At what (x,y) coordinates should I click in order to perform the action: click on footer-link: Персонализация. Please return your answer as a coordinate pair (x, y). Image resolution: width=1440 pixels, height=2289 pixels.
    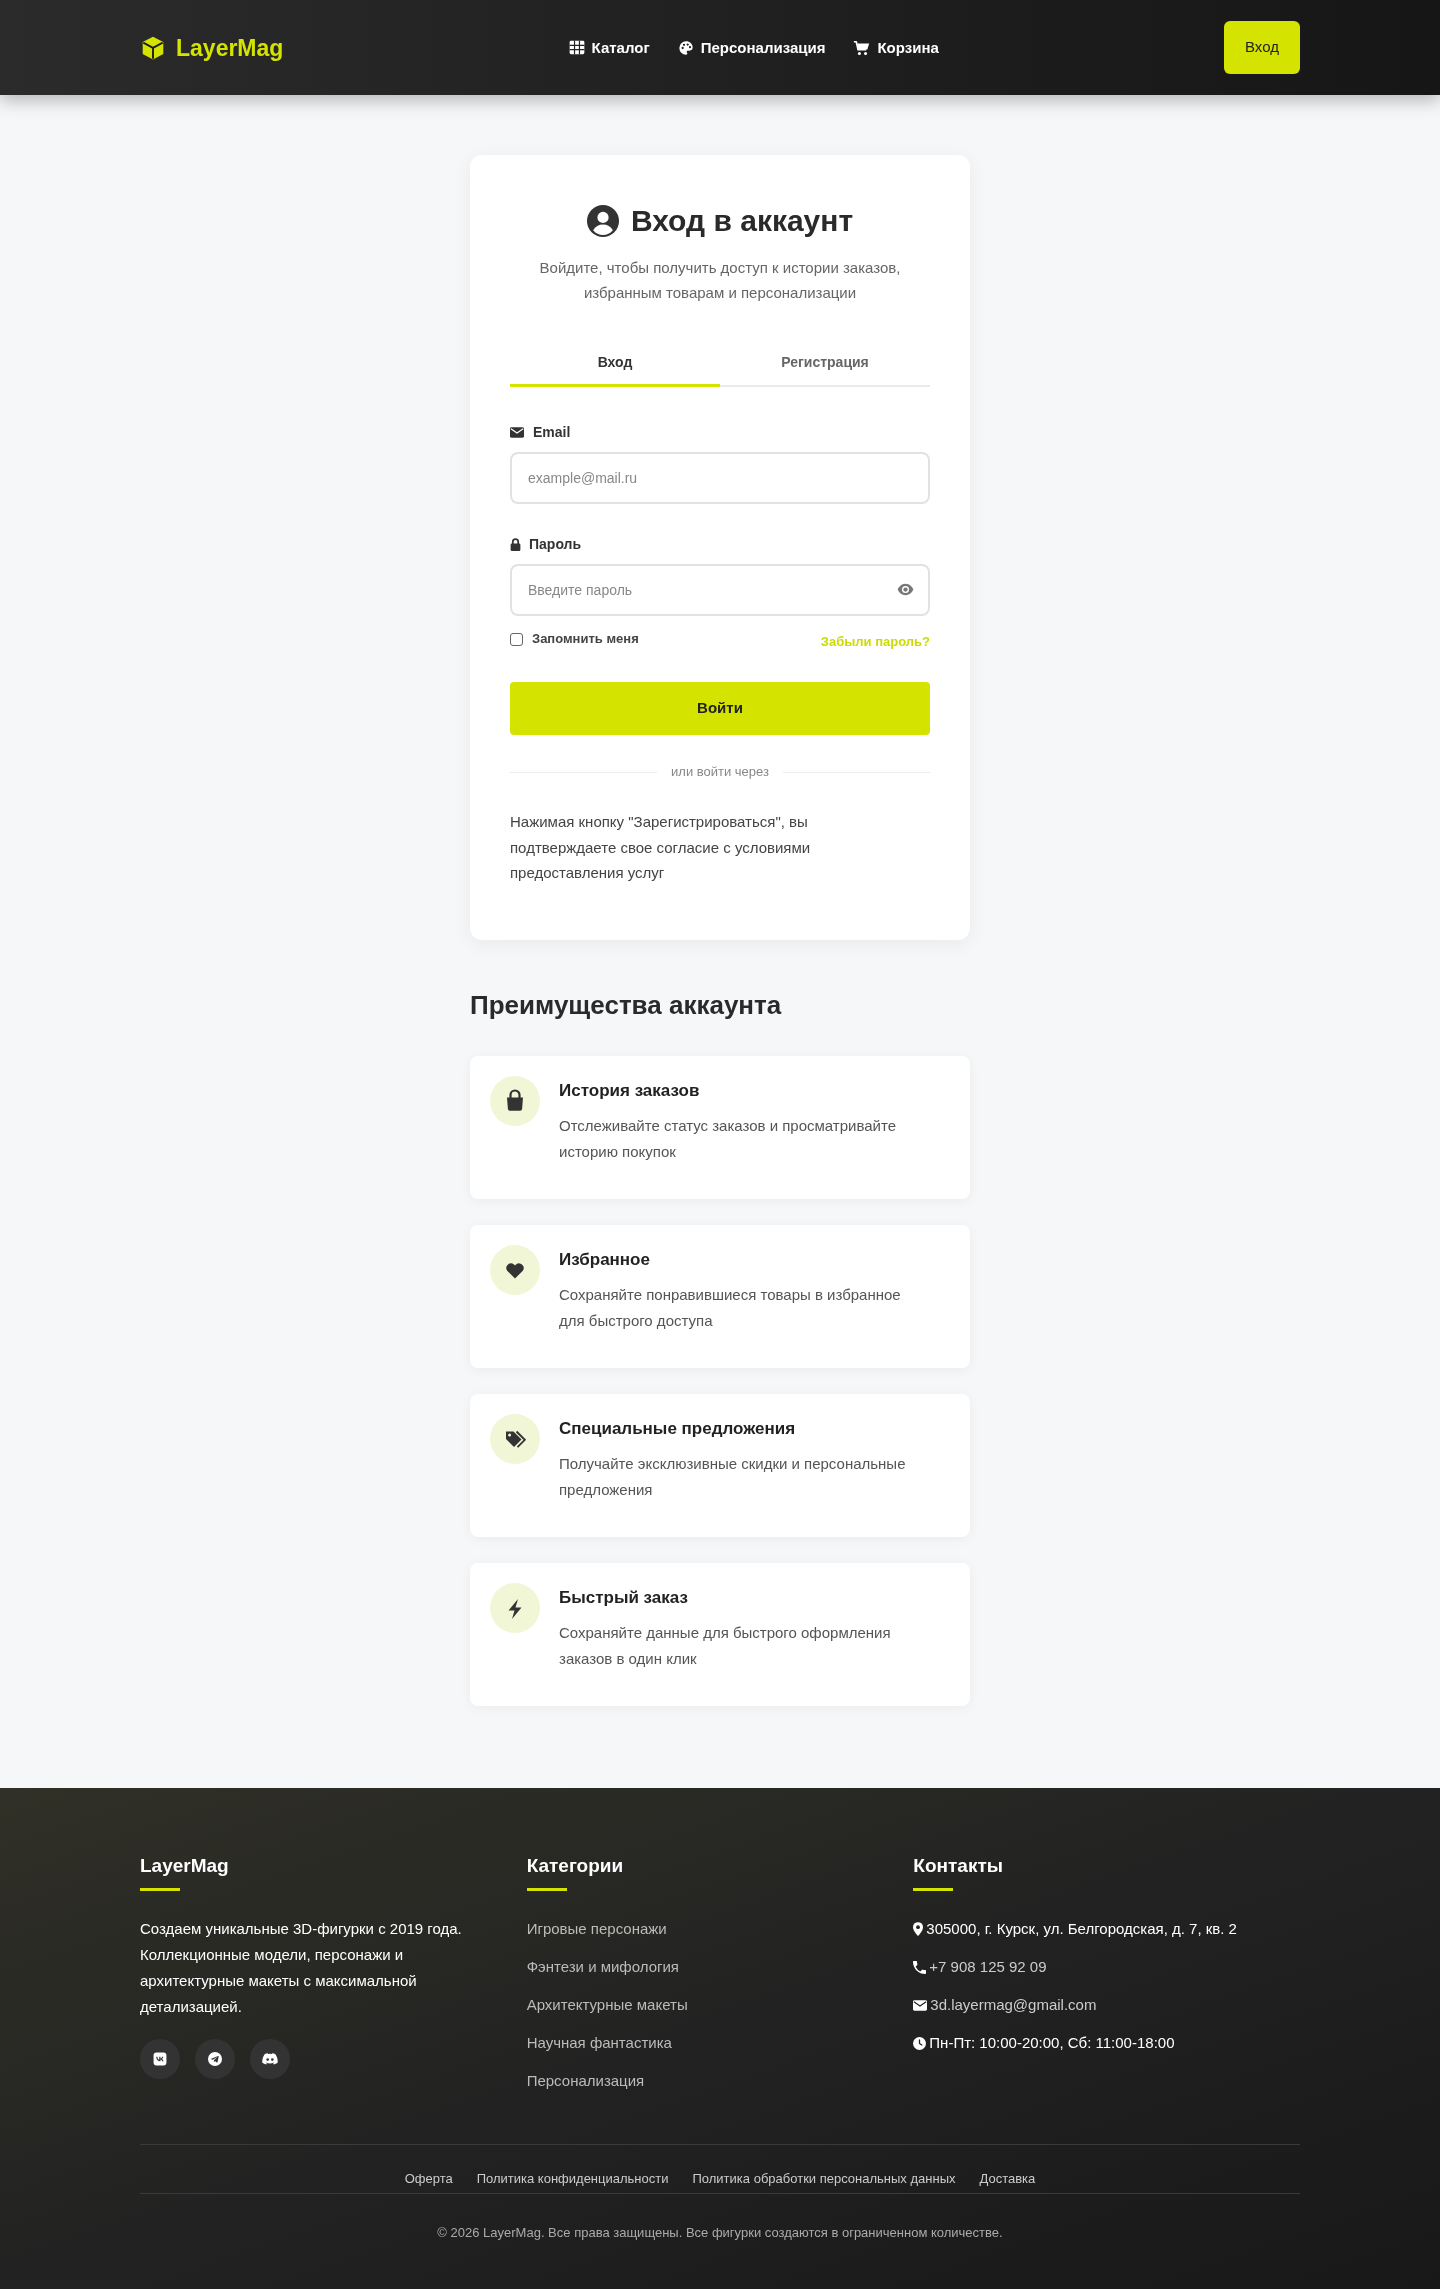
    Looking at the image, I should click on (585, 2081).